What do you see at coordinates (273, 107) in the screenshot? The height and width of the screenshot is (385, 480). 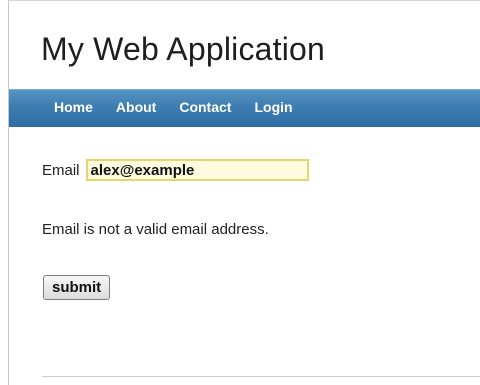 I see `nav-item-login: Login` at bounding box center [273, 107].